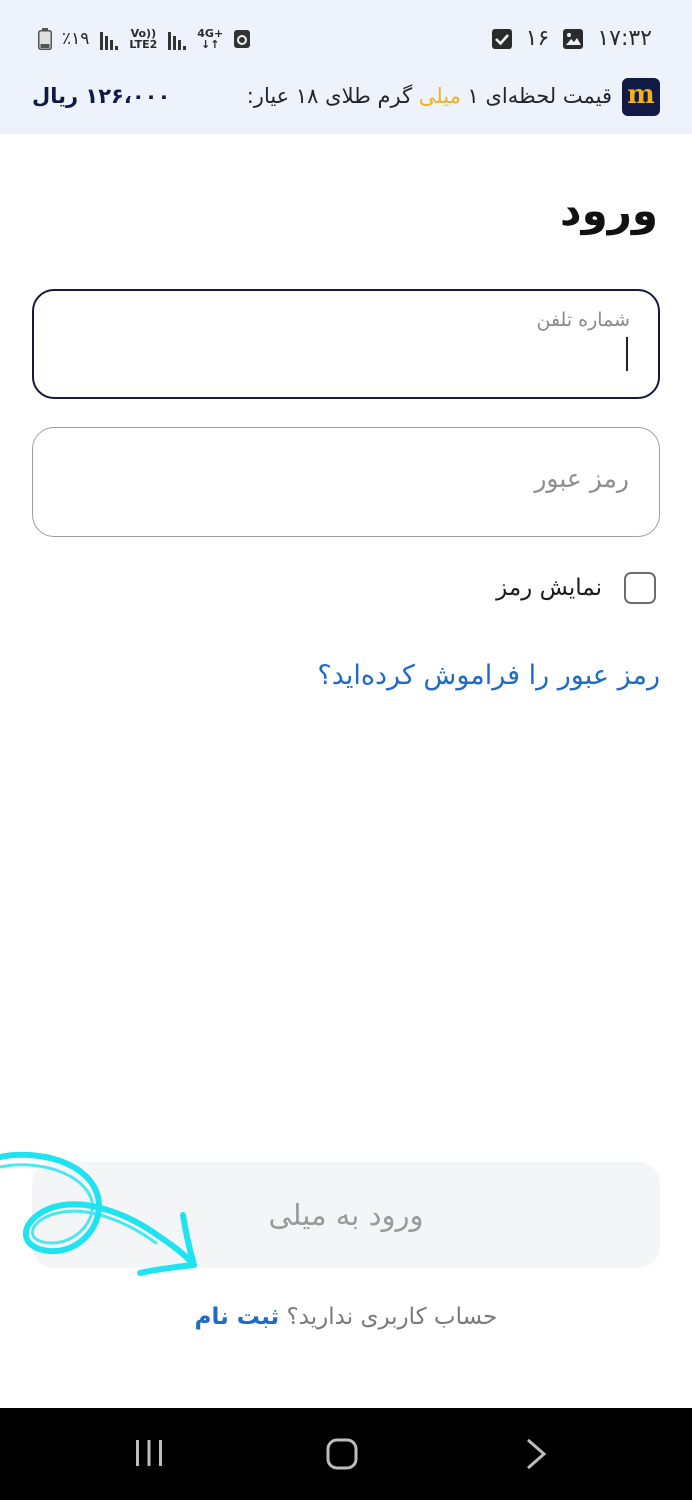 This screenshot has height=1500, width=692. Describe the element at coordinates (539, 96) in the screenshot. I see `price-label-prefix: قیمت لحظه‌ای ۱` at that location.